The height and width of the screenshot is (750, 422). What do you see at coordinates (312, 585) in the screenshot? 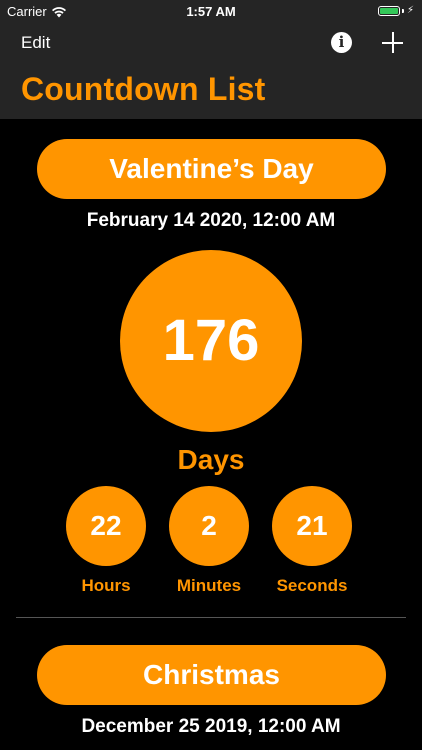
I see `seconds-label: Seconds` at bounding box center [312, 585].